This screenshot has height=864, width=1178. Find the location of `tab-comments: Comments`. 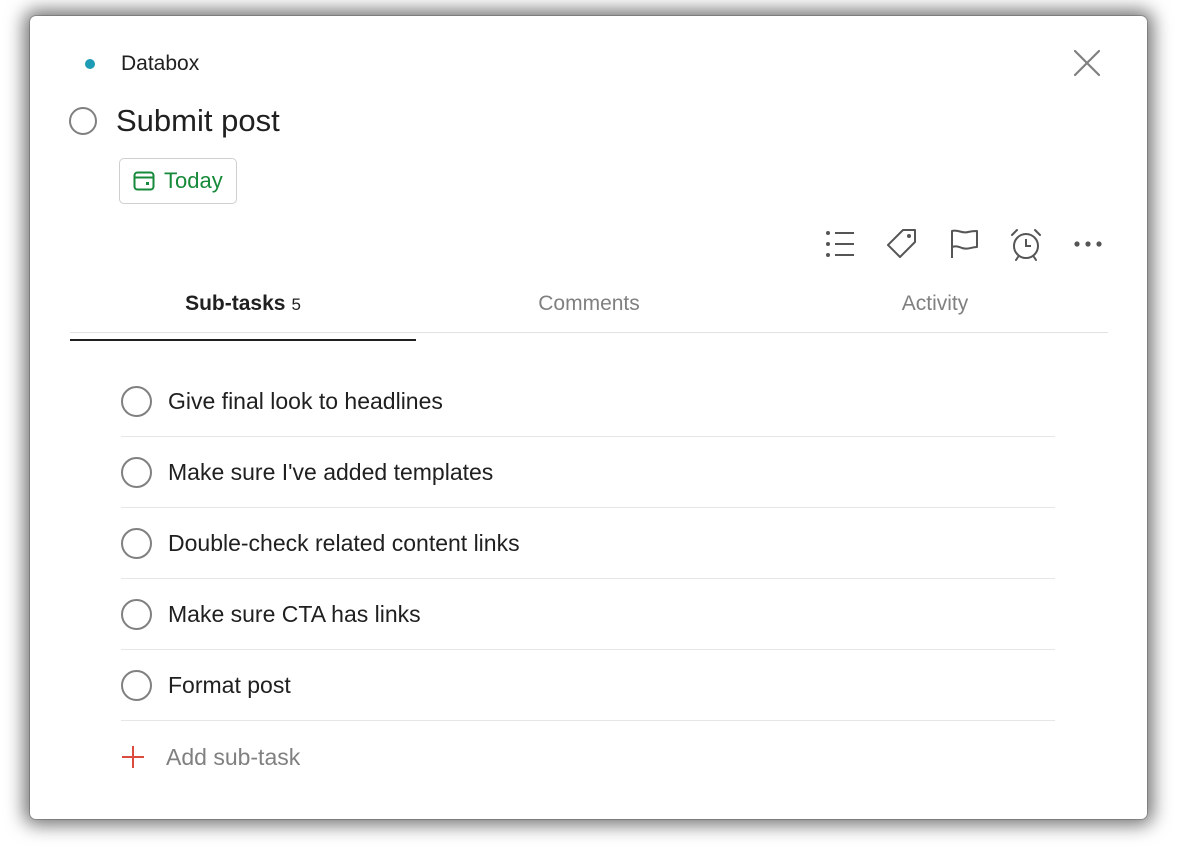

tab-comments: Comments is located at coordinates (589, 308).